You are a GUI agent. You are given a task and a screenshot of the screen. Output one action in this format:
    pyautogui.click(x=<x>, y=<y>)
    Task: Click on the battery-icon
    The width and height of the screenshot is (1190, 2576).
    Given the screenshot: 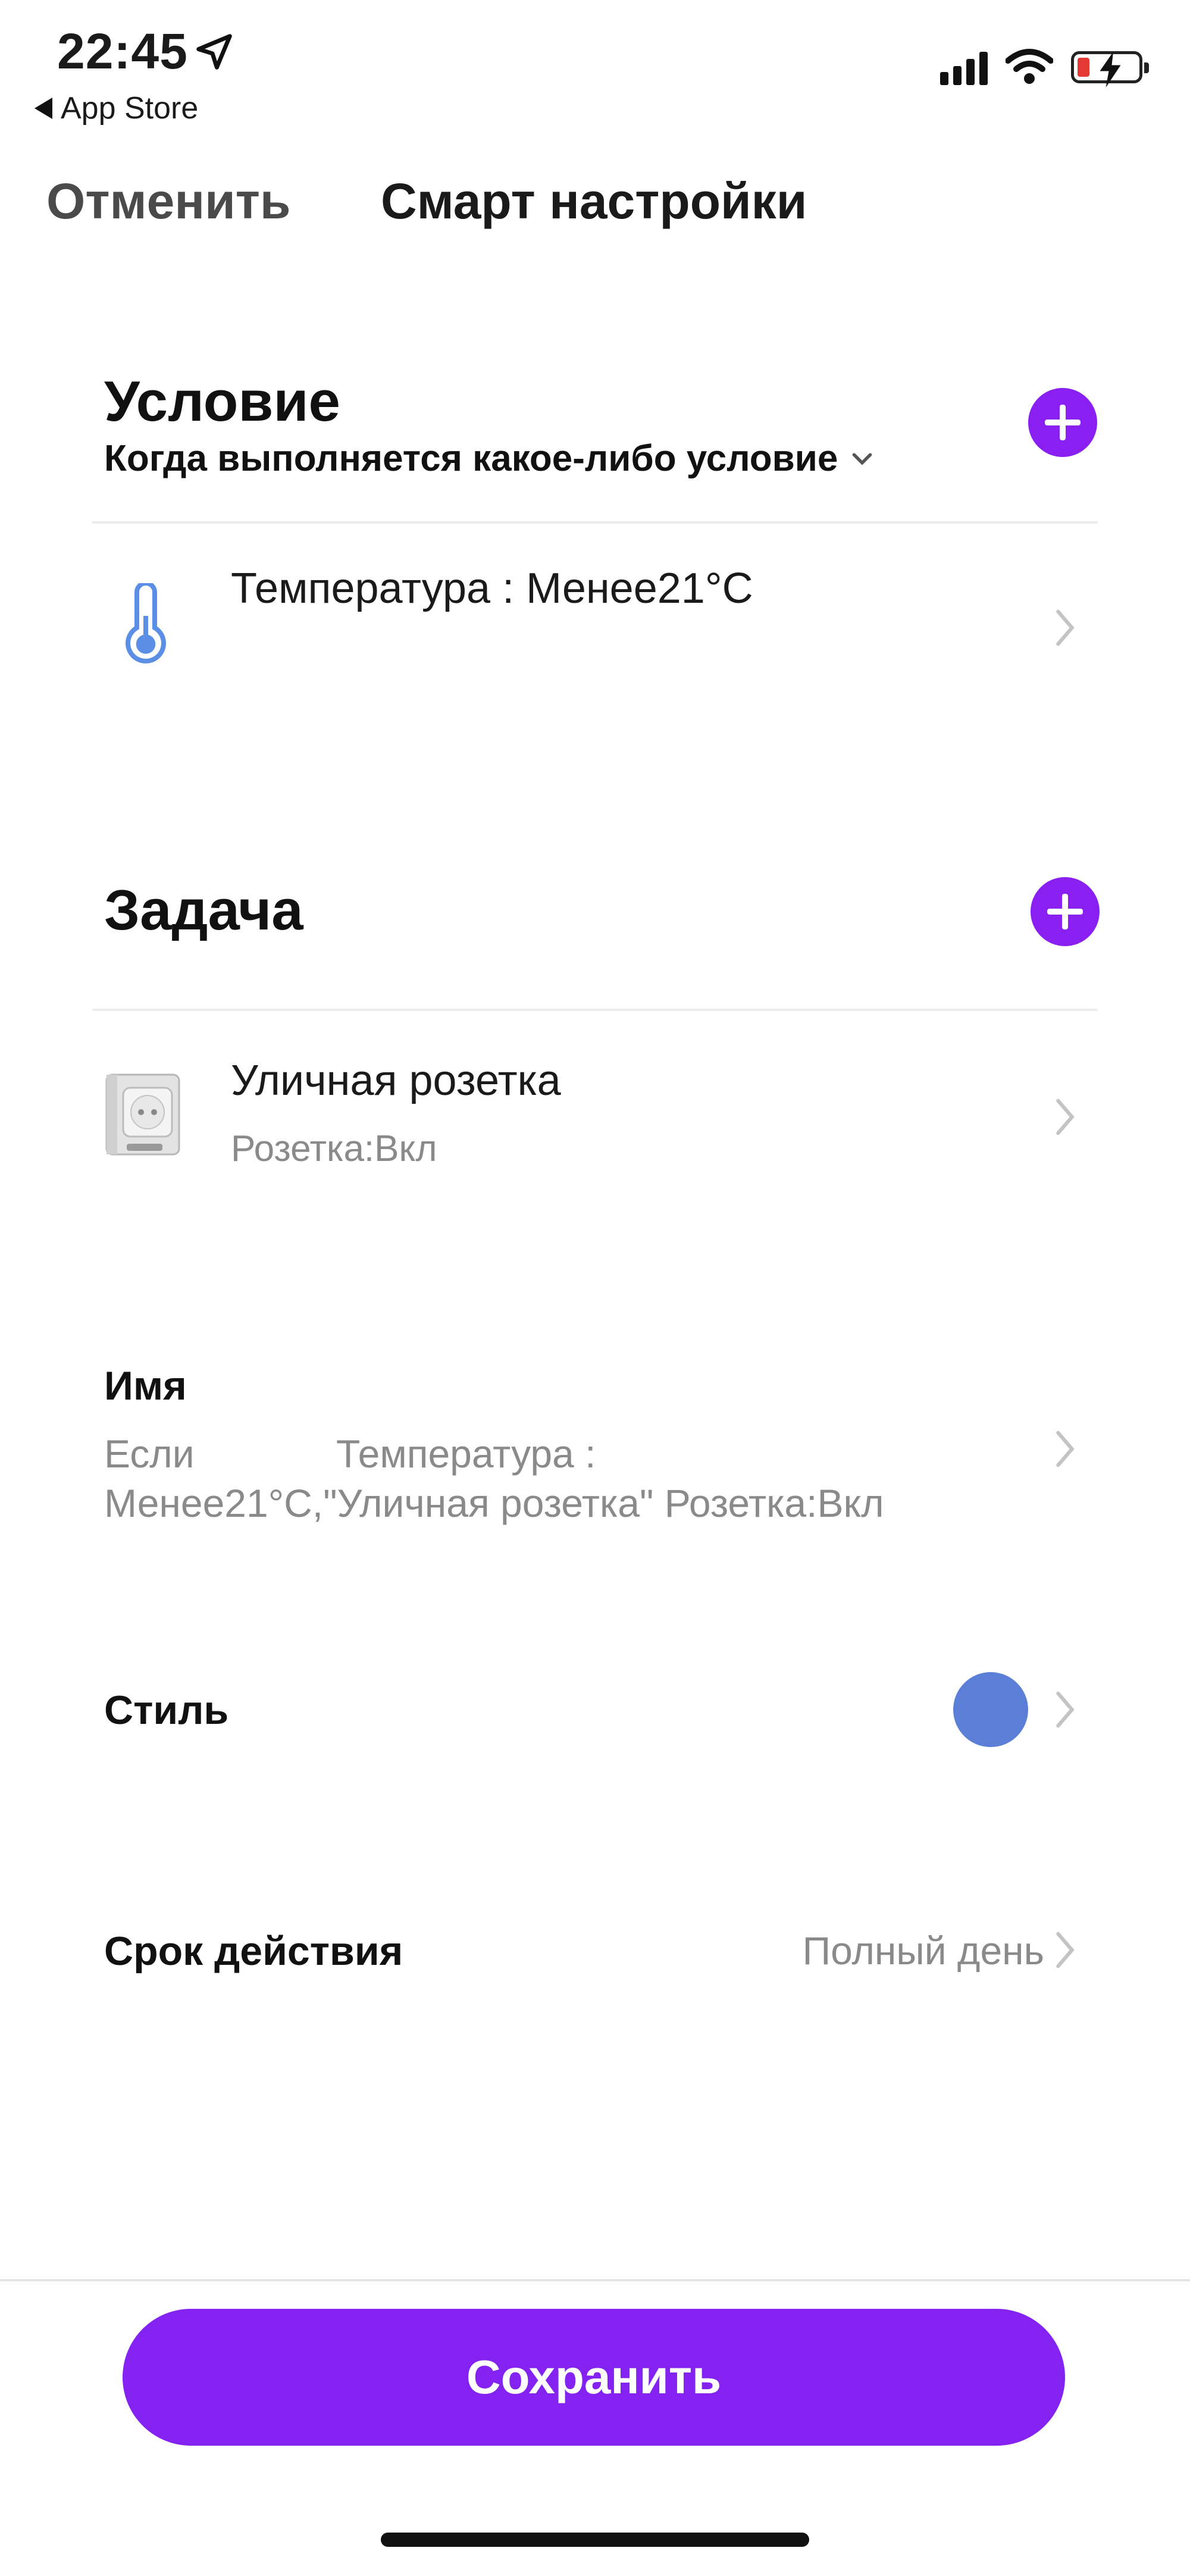 What is the action you would take?
    pyautogui.click(x=1110, y=69)
    